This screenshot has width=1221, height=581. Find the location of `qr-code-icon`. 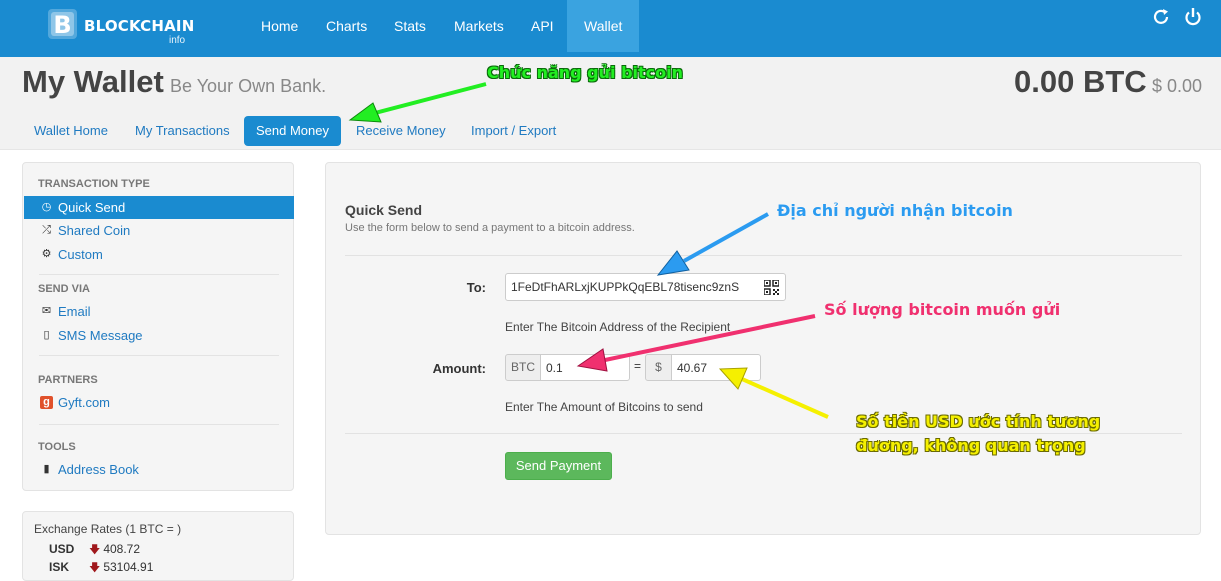

qr-code-icon is located at coordinates (771, 287).